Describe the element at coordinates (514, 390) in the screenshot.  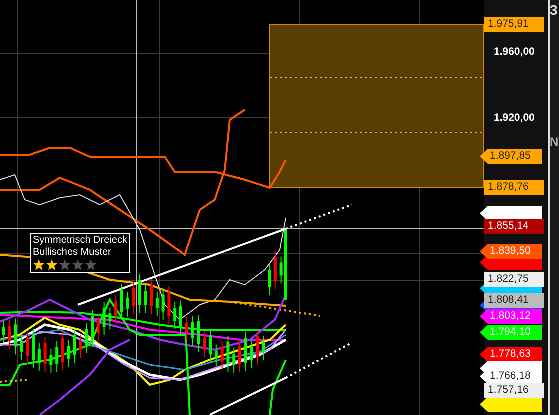
I see `price-tag: 1.757,16` at that location.